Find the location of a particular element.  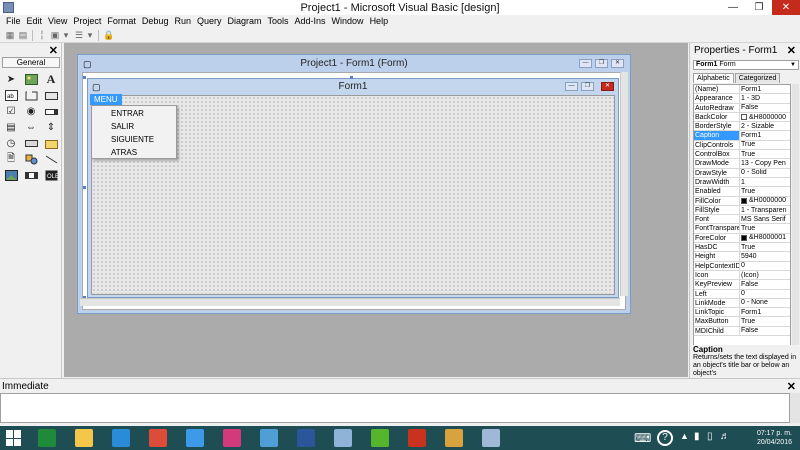

ole-icon: OLE is located at coordinates (51, 175).